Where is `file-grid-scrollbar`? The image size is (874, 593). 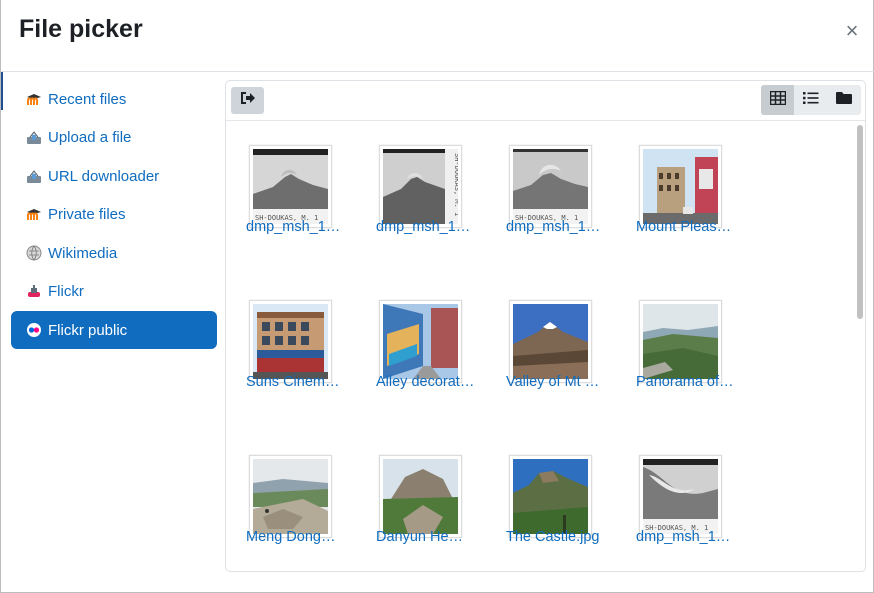 file-grid-scrollbar is located at coordinates (859, 346).